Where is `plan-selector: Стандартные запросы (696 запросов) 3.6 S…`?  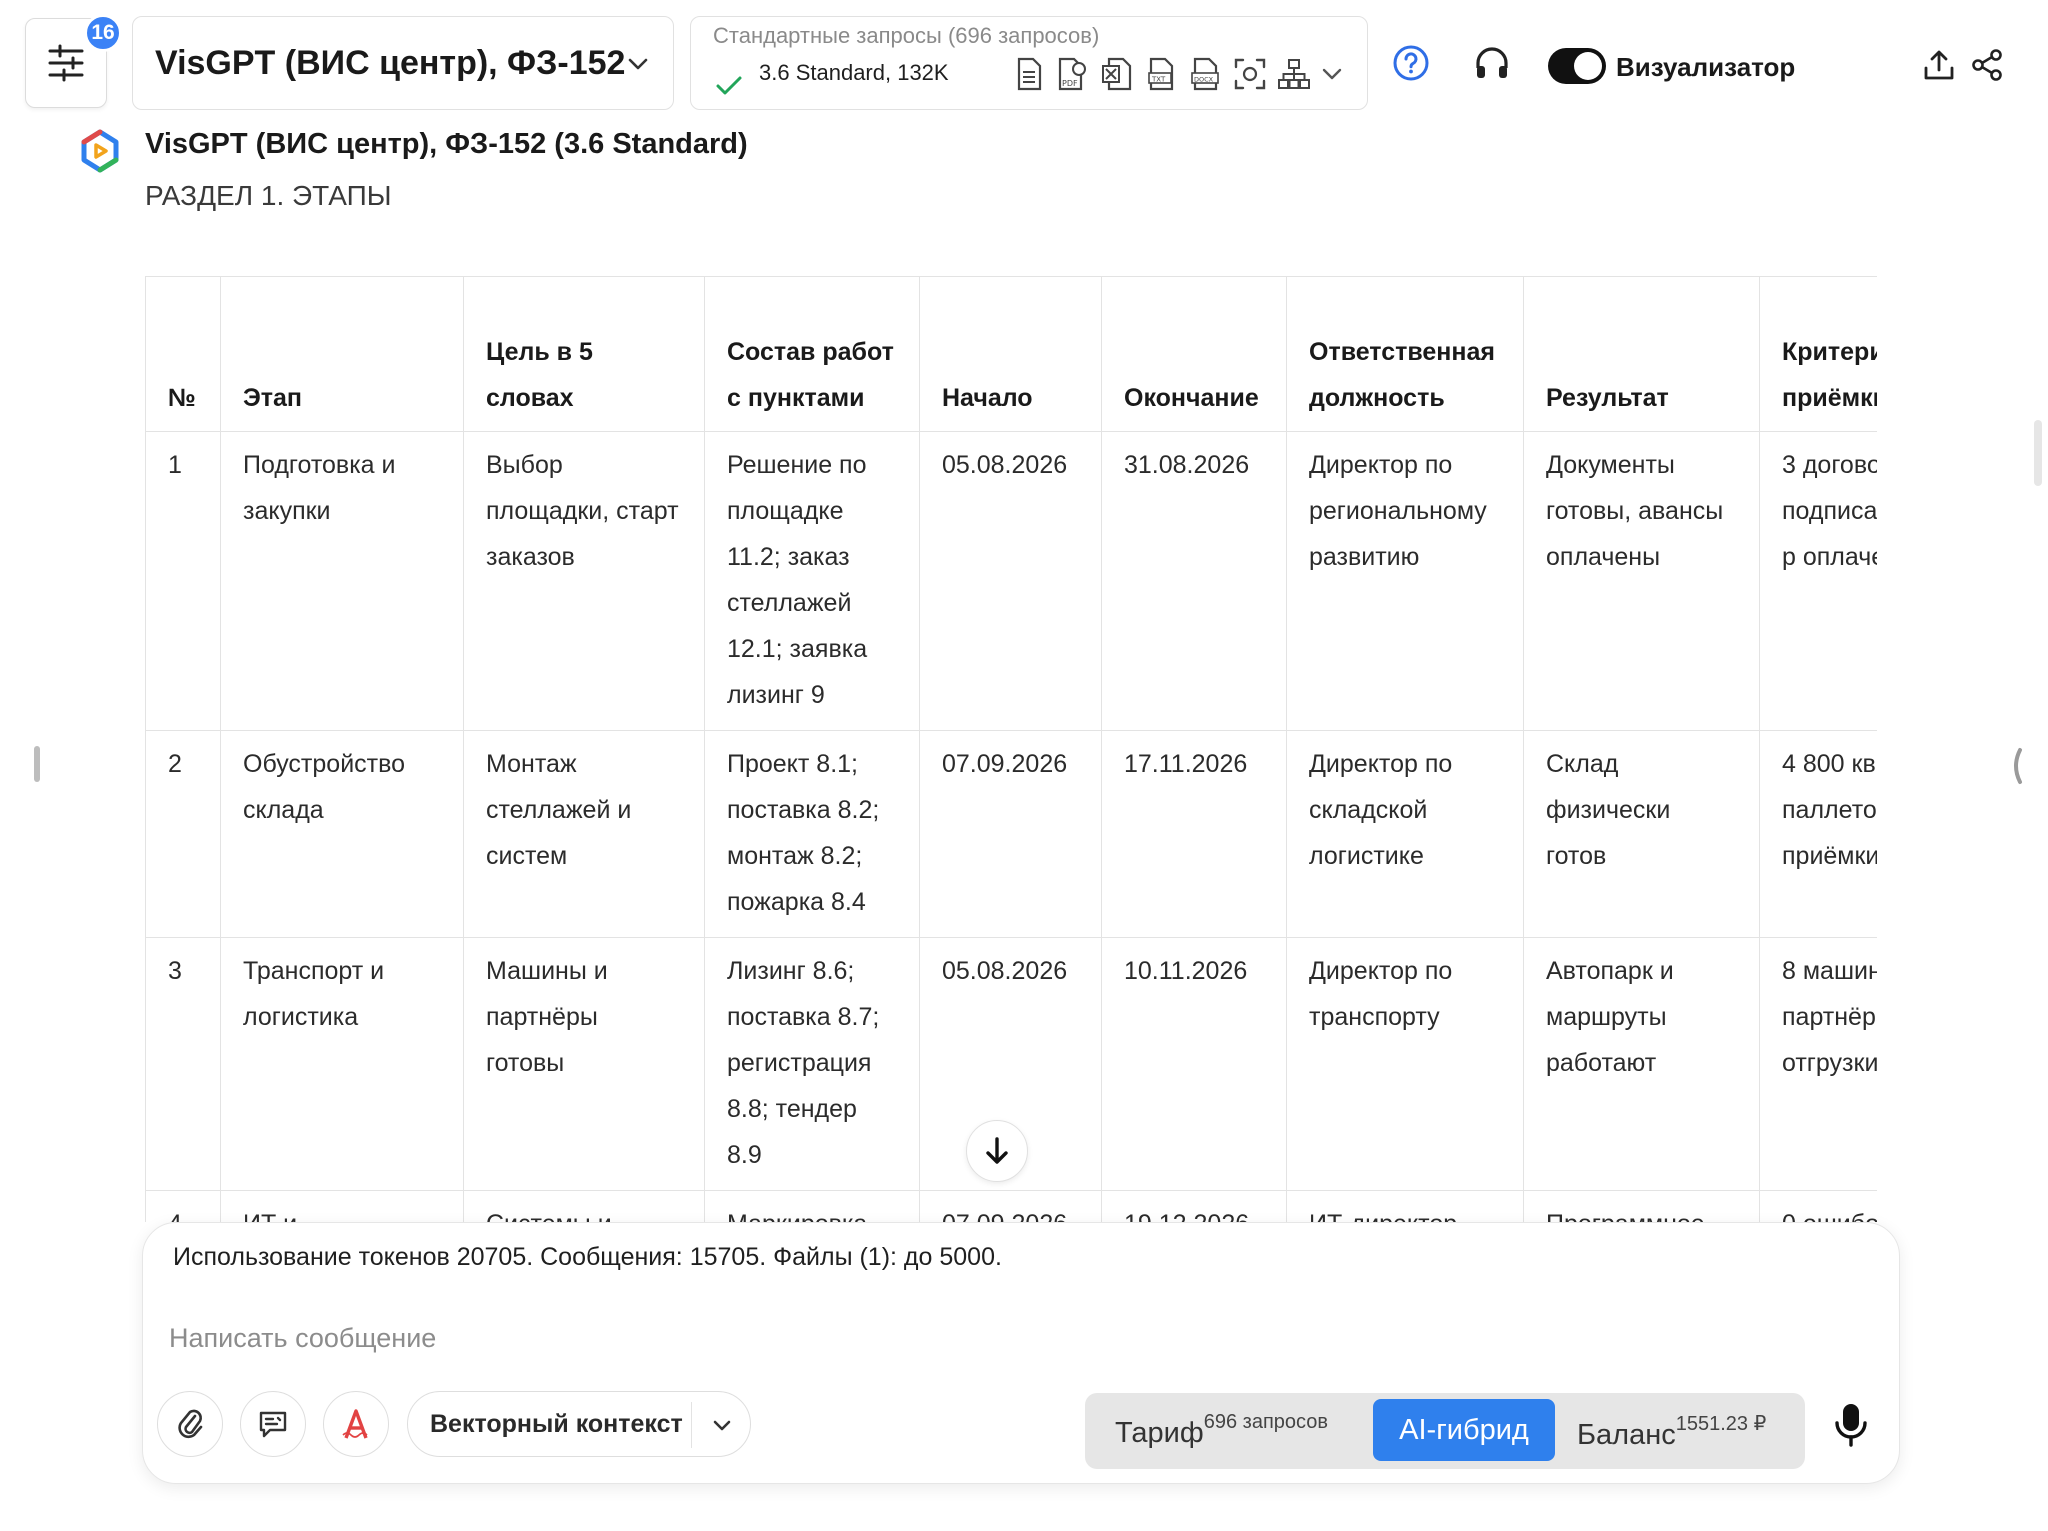
plan-selector: Стандартные запросы (696 запросов) 3.6 S… is located at coordinates (1029, 63).